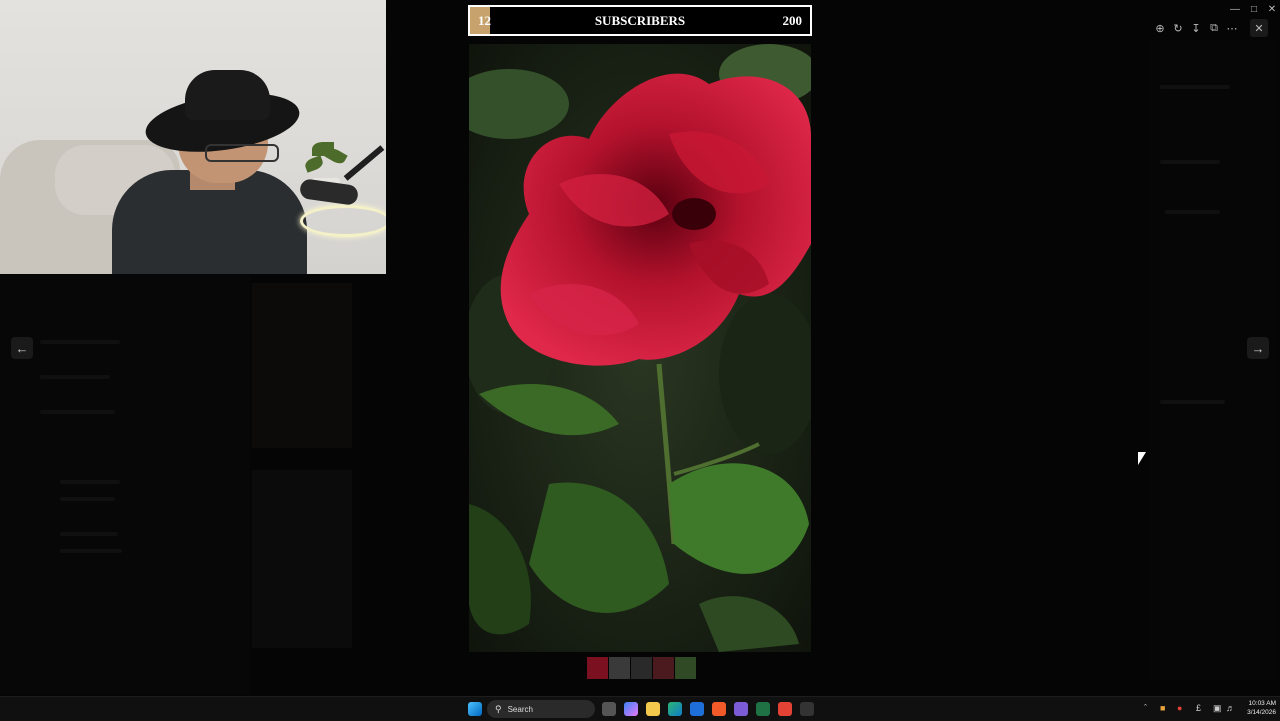  Describe the element at coordinates (1217, 708) in the screenshot. I see `network-icon: ▣` at that location.